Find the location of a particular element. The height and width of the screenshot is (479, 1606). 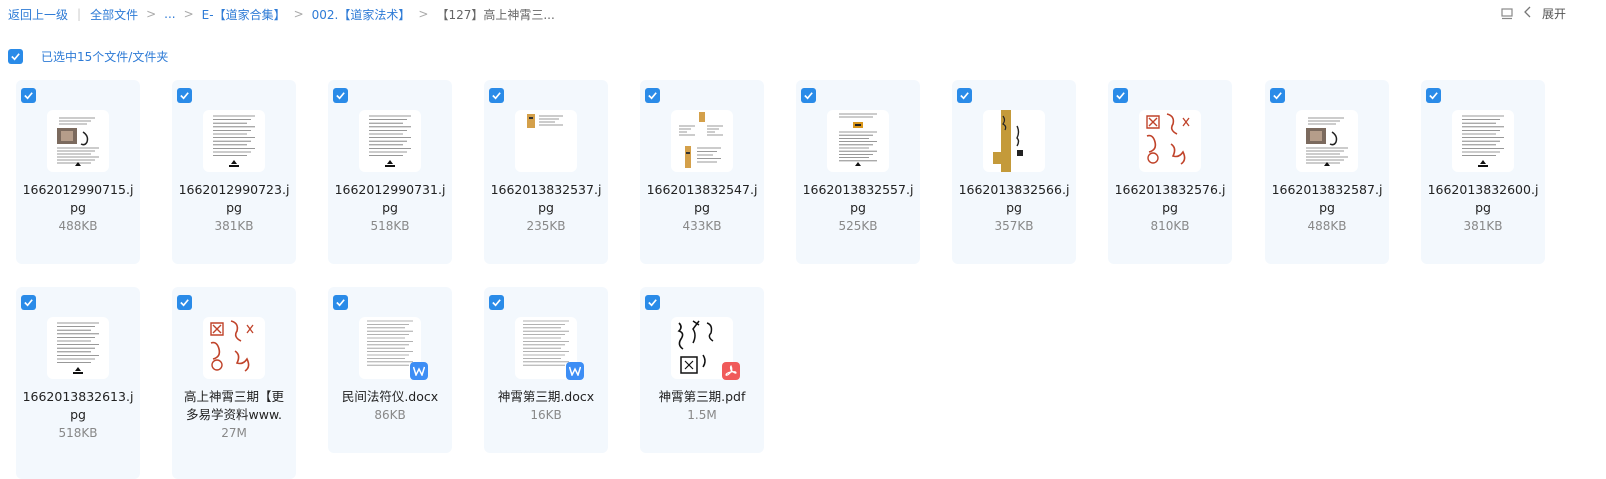

file-card: 1662012990731.j pg 518KB is located at coordinates (390, 172).